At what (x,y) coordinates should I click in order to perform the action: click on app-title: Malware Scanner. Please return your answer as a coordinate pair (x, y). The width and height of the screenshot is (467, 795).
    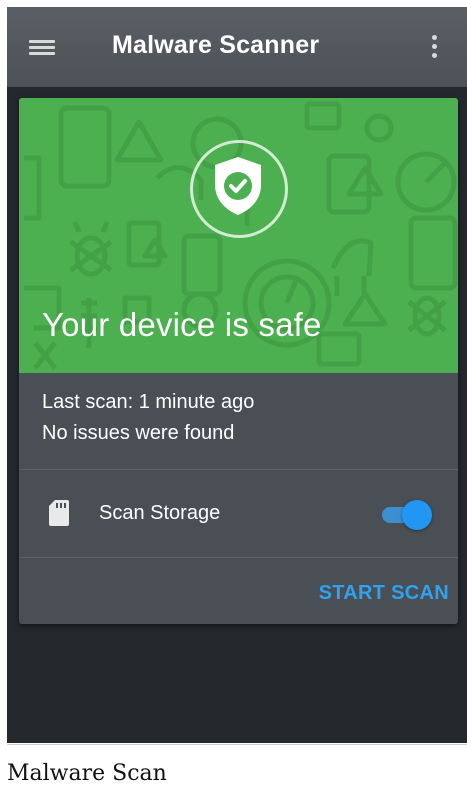
    Looking at the image, I should click on (216, 45).